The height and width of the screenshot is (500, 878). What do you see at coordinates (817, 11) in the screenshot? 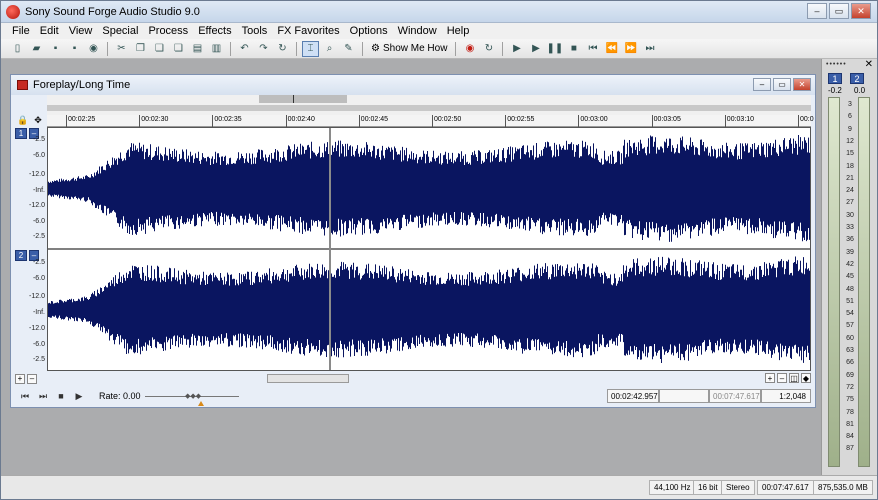
I see `minimize-button: ‒` at bounding box center [817, 11].